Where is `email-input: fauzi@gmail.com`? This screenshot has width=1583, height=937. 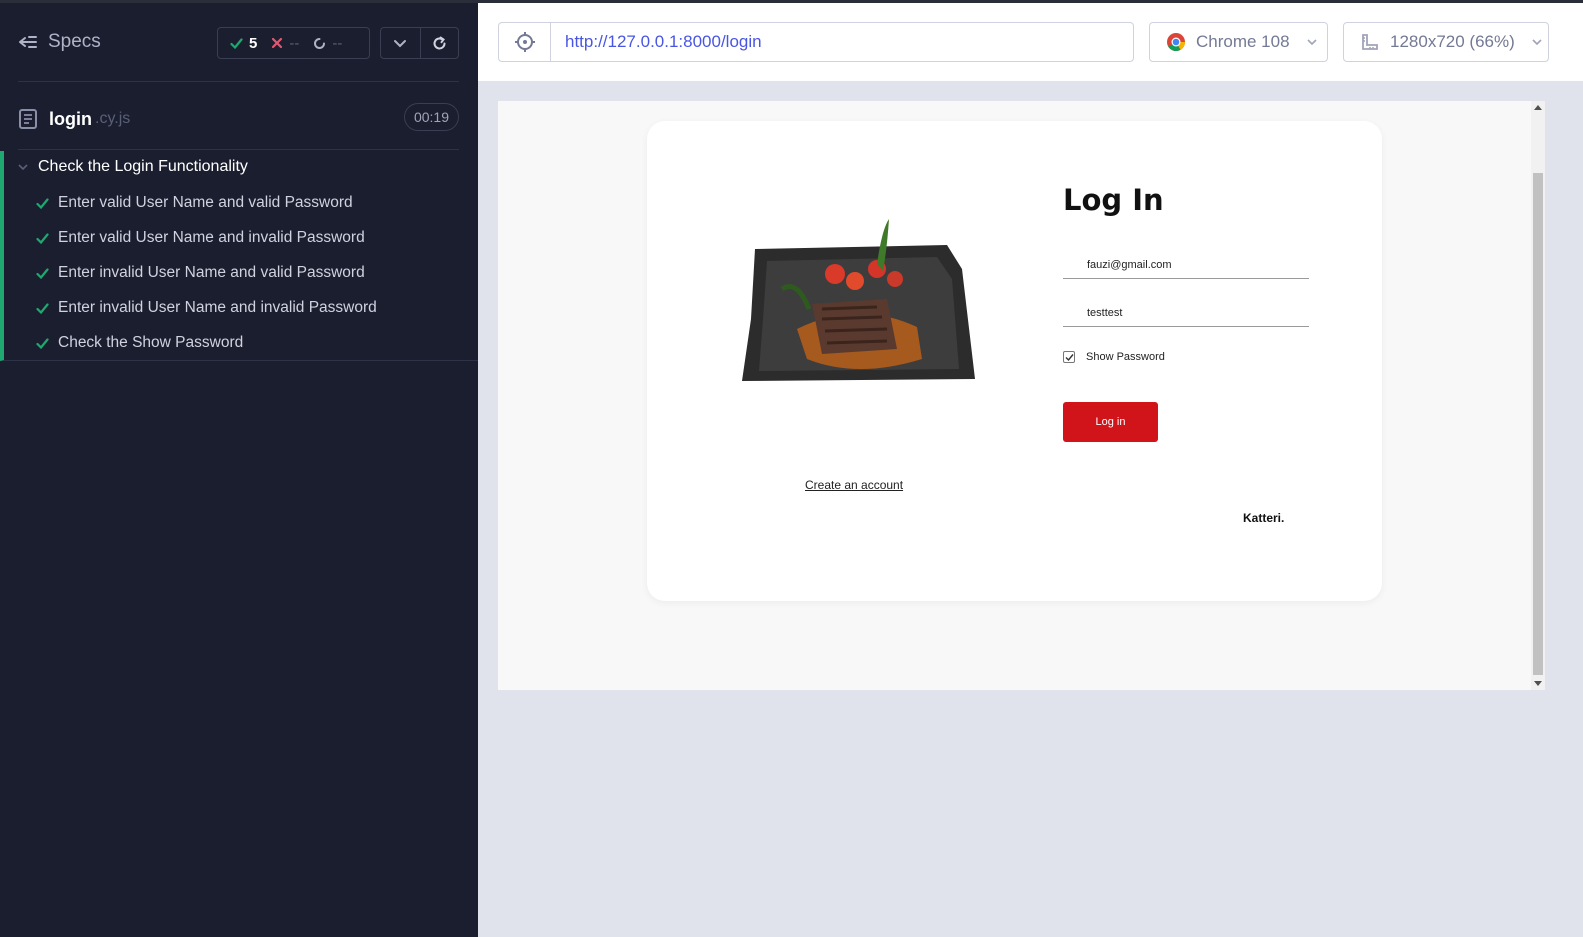
email-input: fauzi@gmail.com is located at coordinates (1186, 267).